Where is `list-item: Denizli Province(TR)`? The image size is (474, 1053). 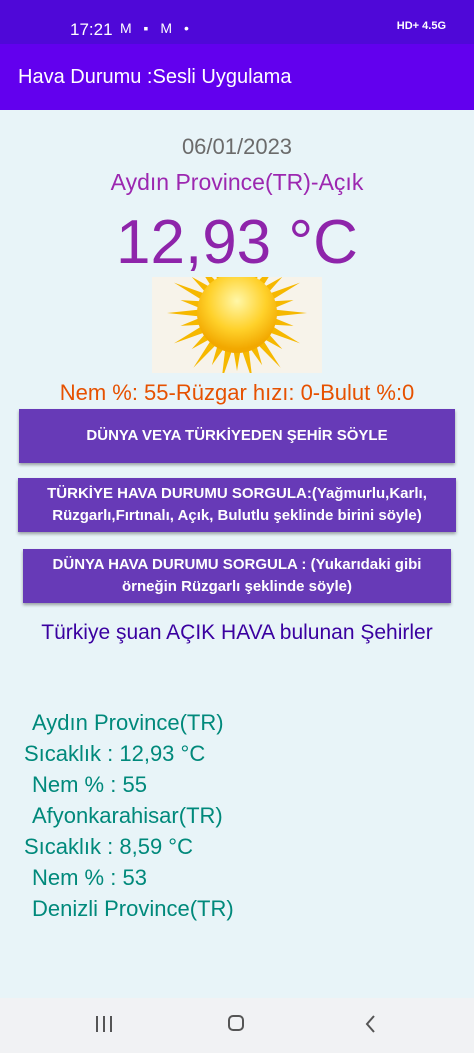 list-item: Denizli Province(TR) is located at coordinates (133, 908).